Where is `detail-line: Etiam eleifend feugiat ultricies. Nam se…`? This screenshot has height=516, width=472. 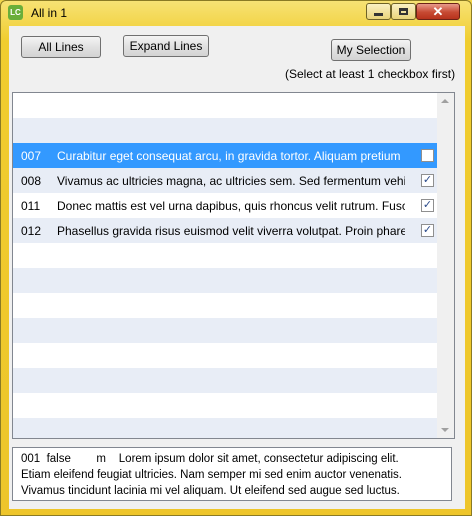
detail-line: Etiam eleifend feugiat ultricies. Nam se… is located at coordinates (211, 475).